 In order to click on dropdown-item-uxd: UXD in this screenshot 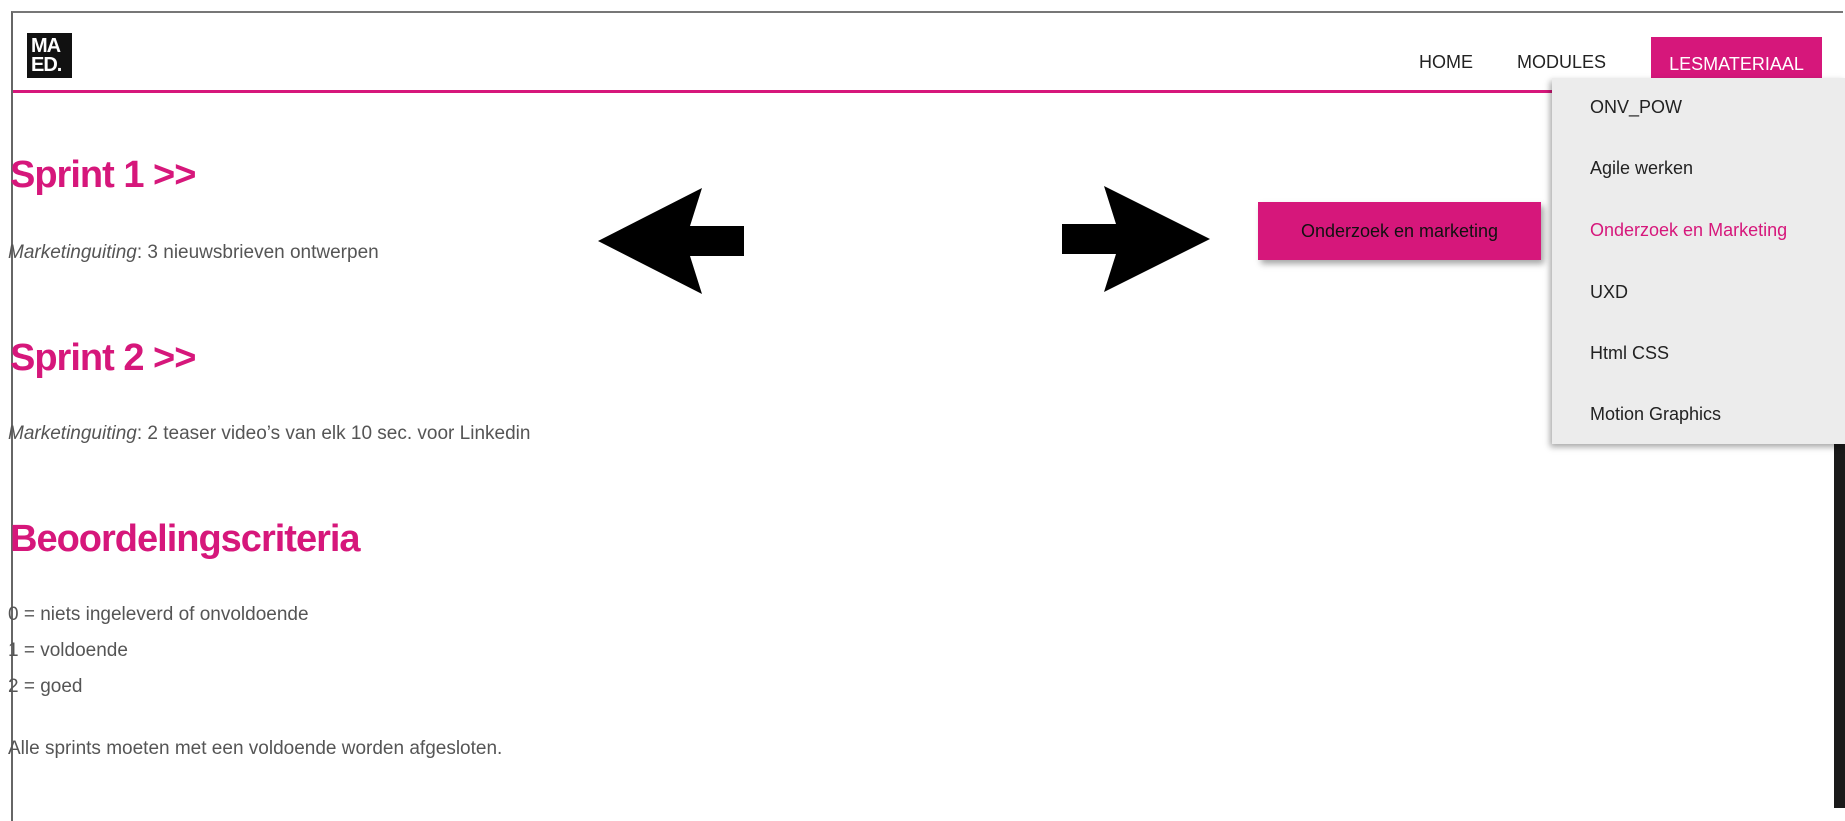, I will do `click(1609, 292)`.